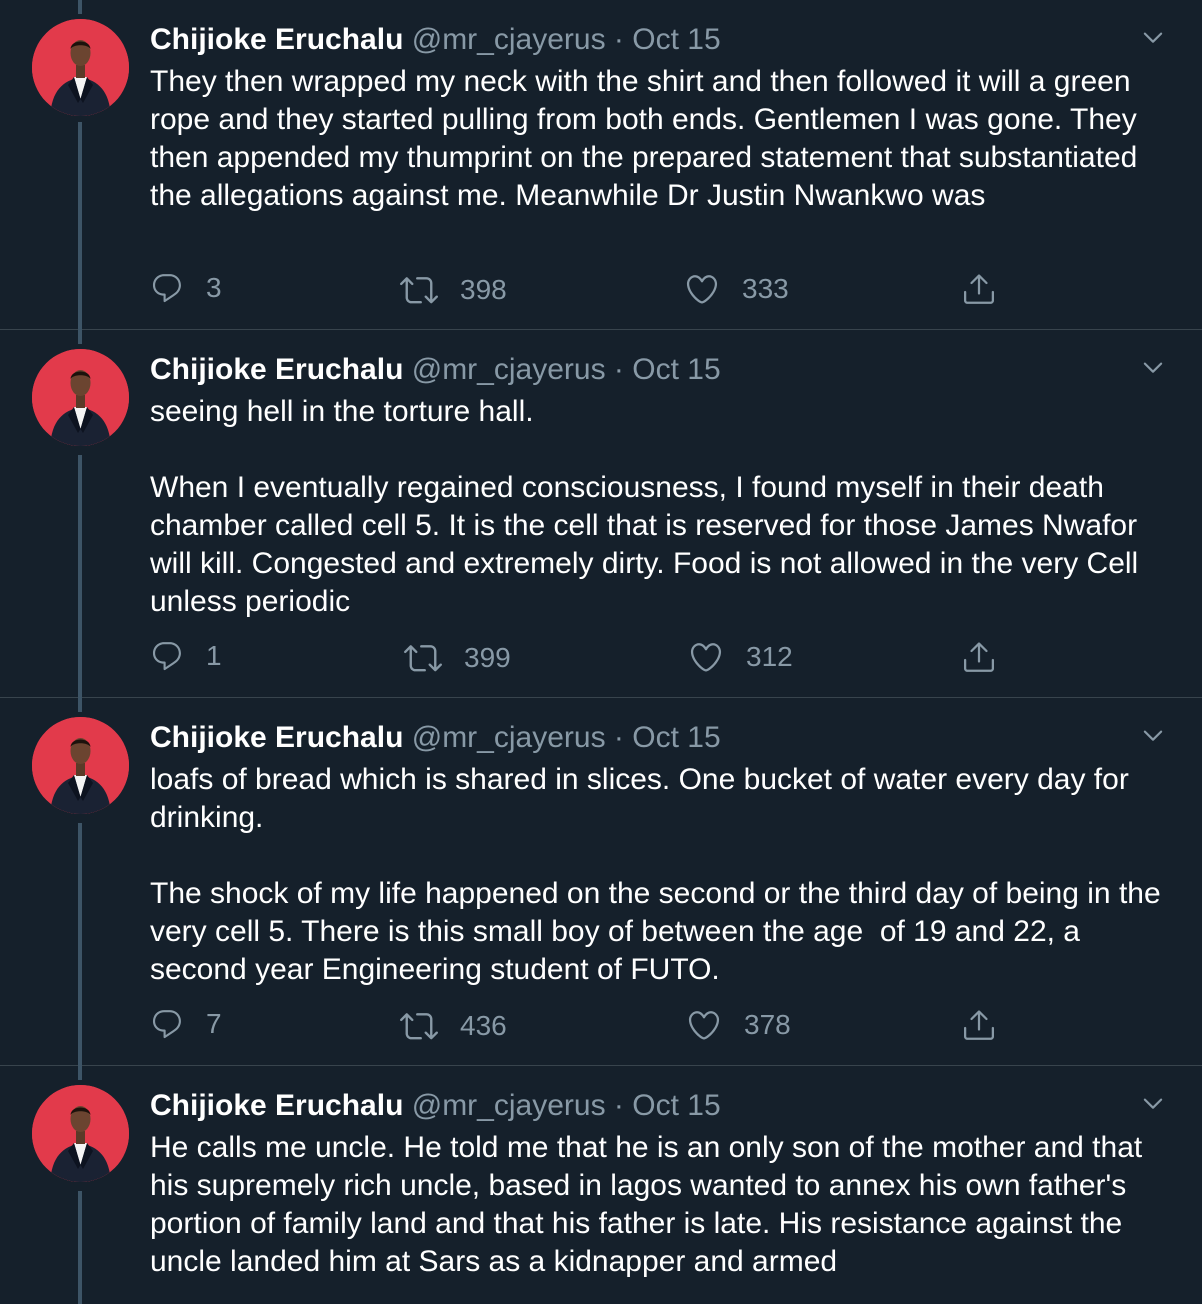  What do you see at coordinates (601, 291) in the screenshot?
I see `tweet-actions: 3 398 333` at bounding box center [601, 291].